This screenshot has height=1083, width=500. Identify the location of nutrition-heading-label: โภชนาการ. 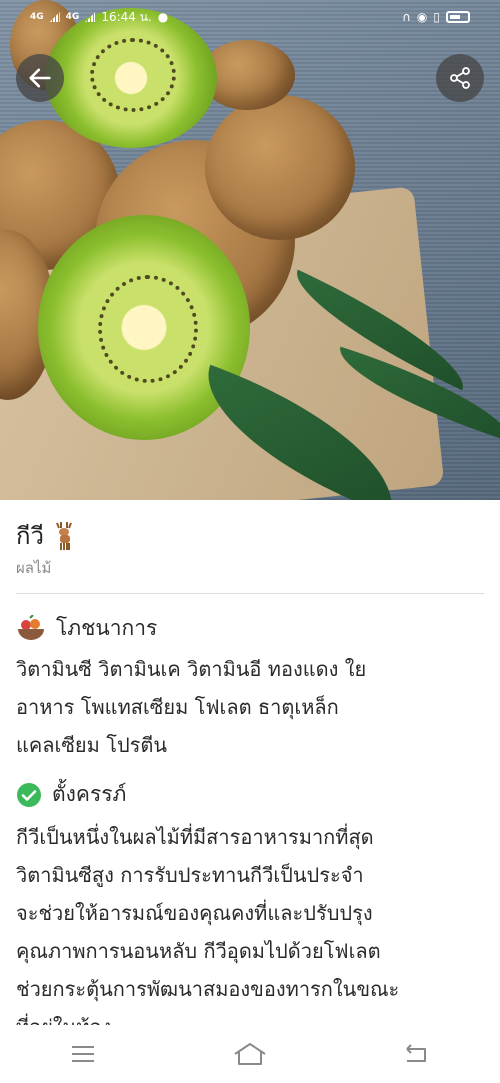
(107, 628).